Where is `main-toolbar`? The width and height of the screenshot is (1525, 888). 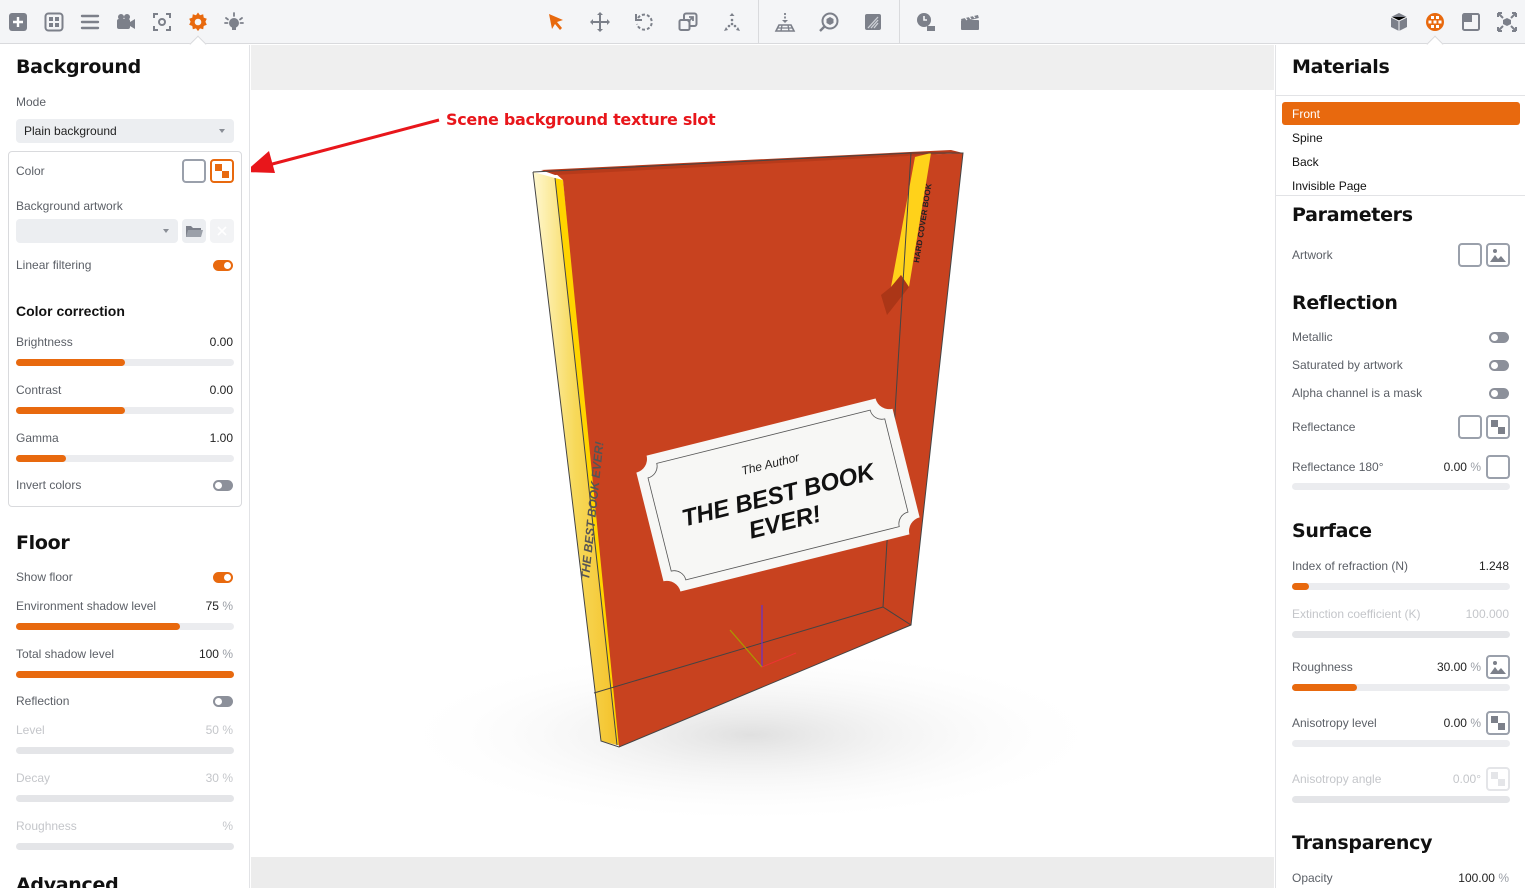 main-toolbar is located at coordinates (762, 26).